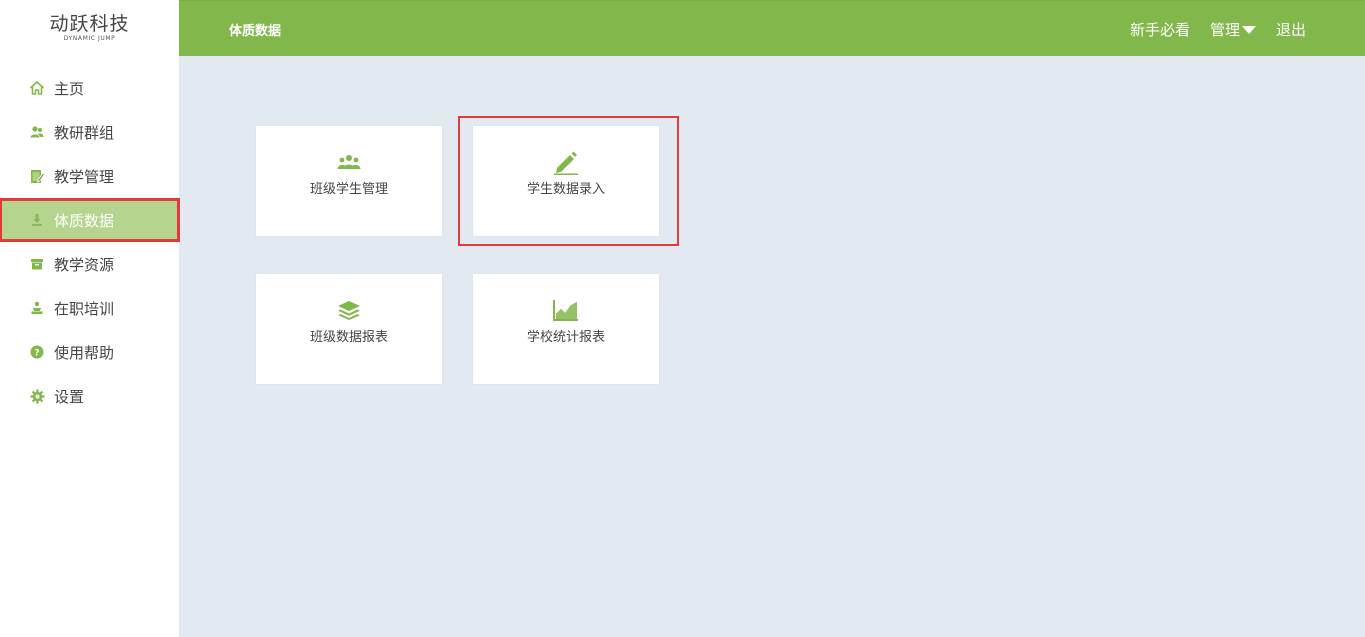 This screenshot has width=1365, height=637. What do you see at coordinates (84, 132) in the screenshot?
I see `sidebar-item-label: 教研群组` at bounding box center [84, 132].